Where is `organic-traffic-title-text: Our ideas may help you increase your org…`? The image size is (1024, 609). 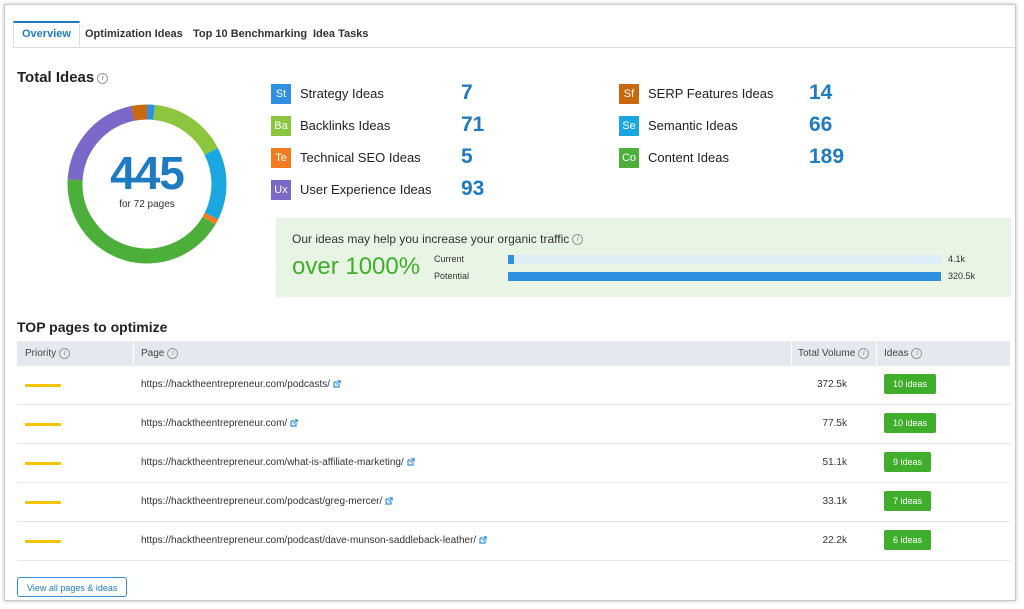
organic-traffic-title-text: Our ideas may help you increase your org… is located at coordinates (431, 239).